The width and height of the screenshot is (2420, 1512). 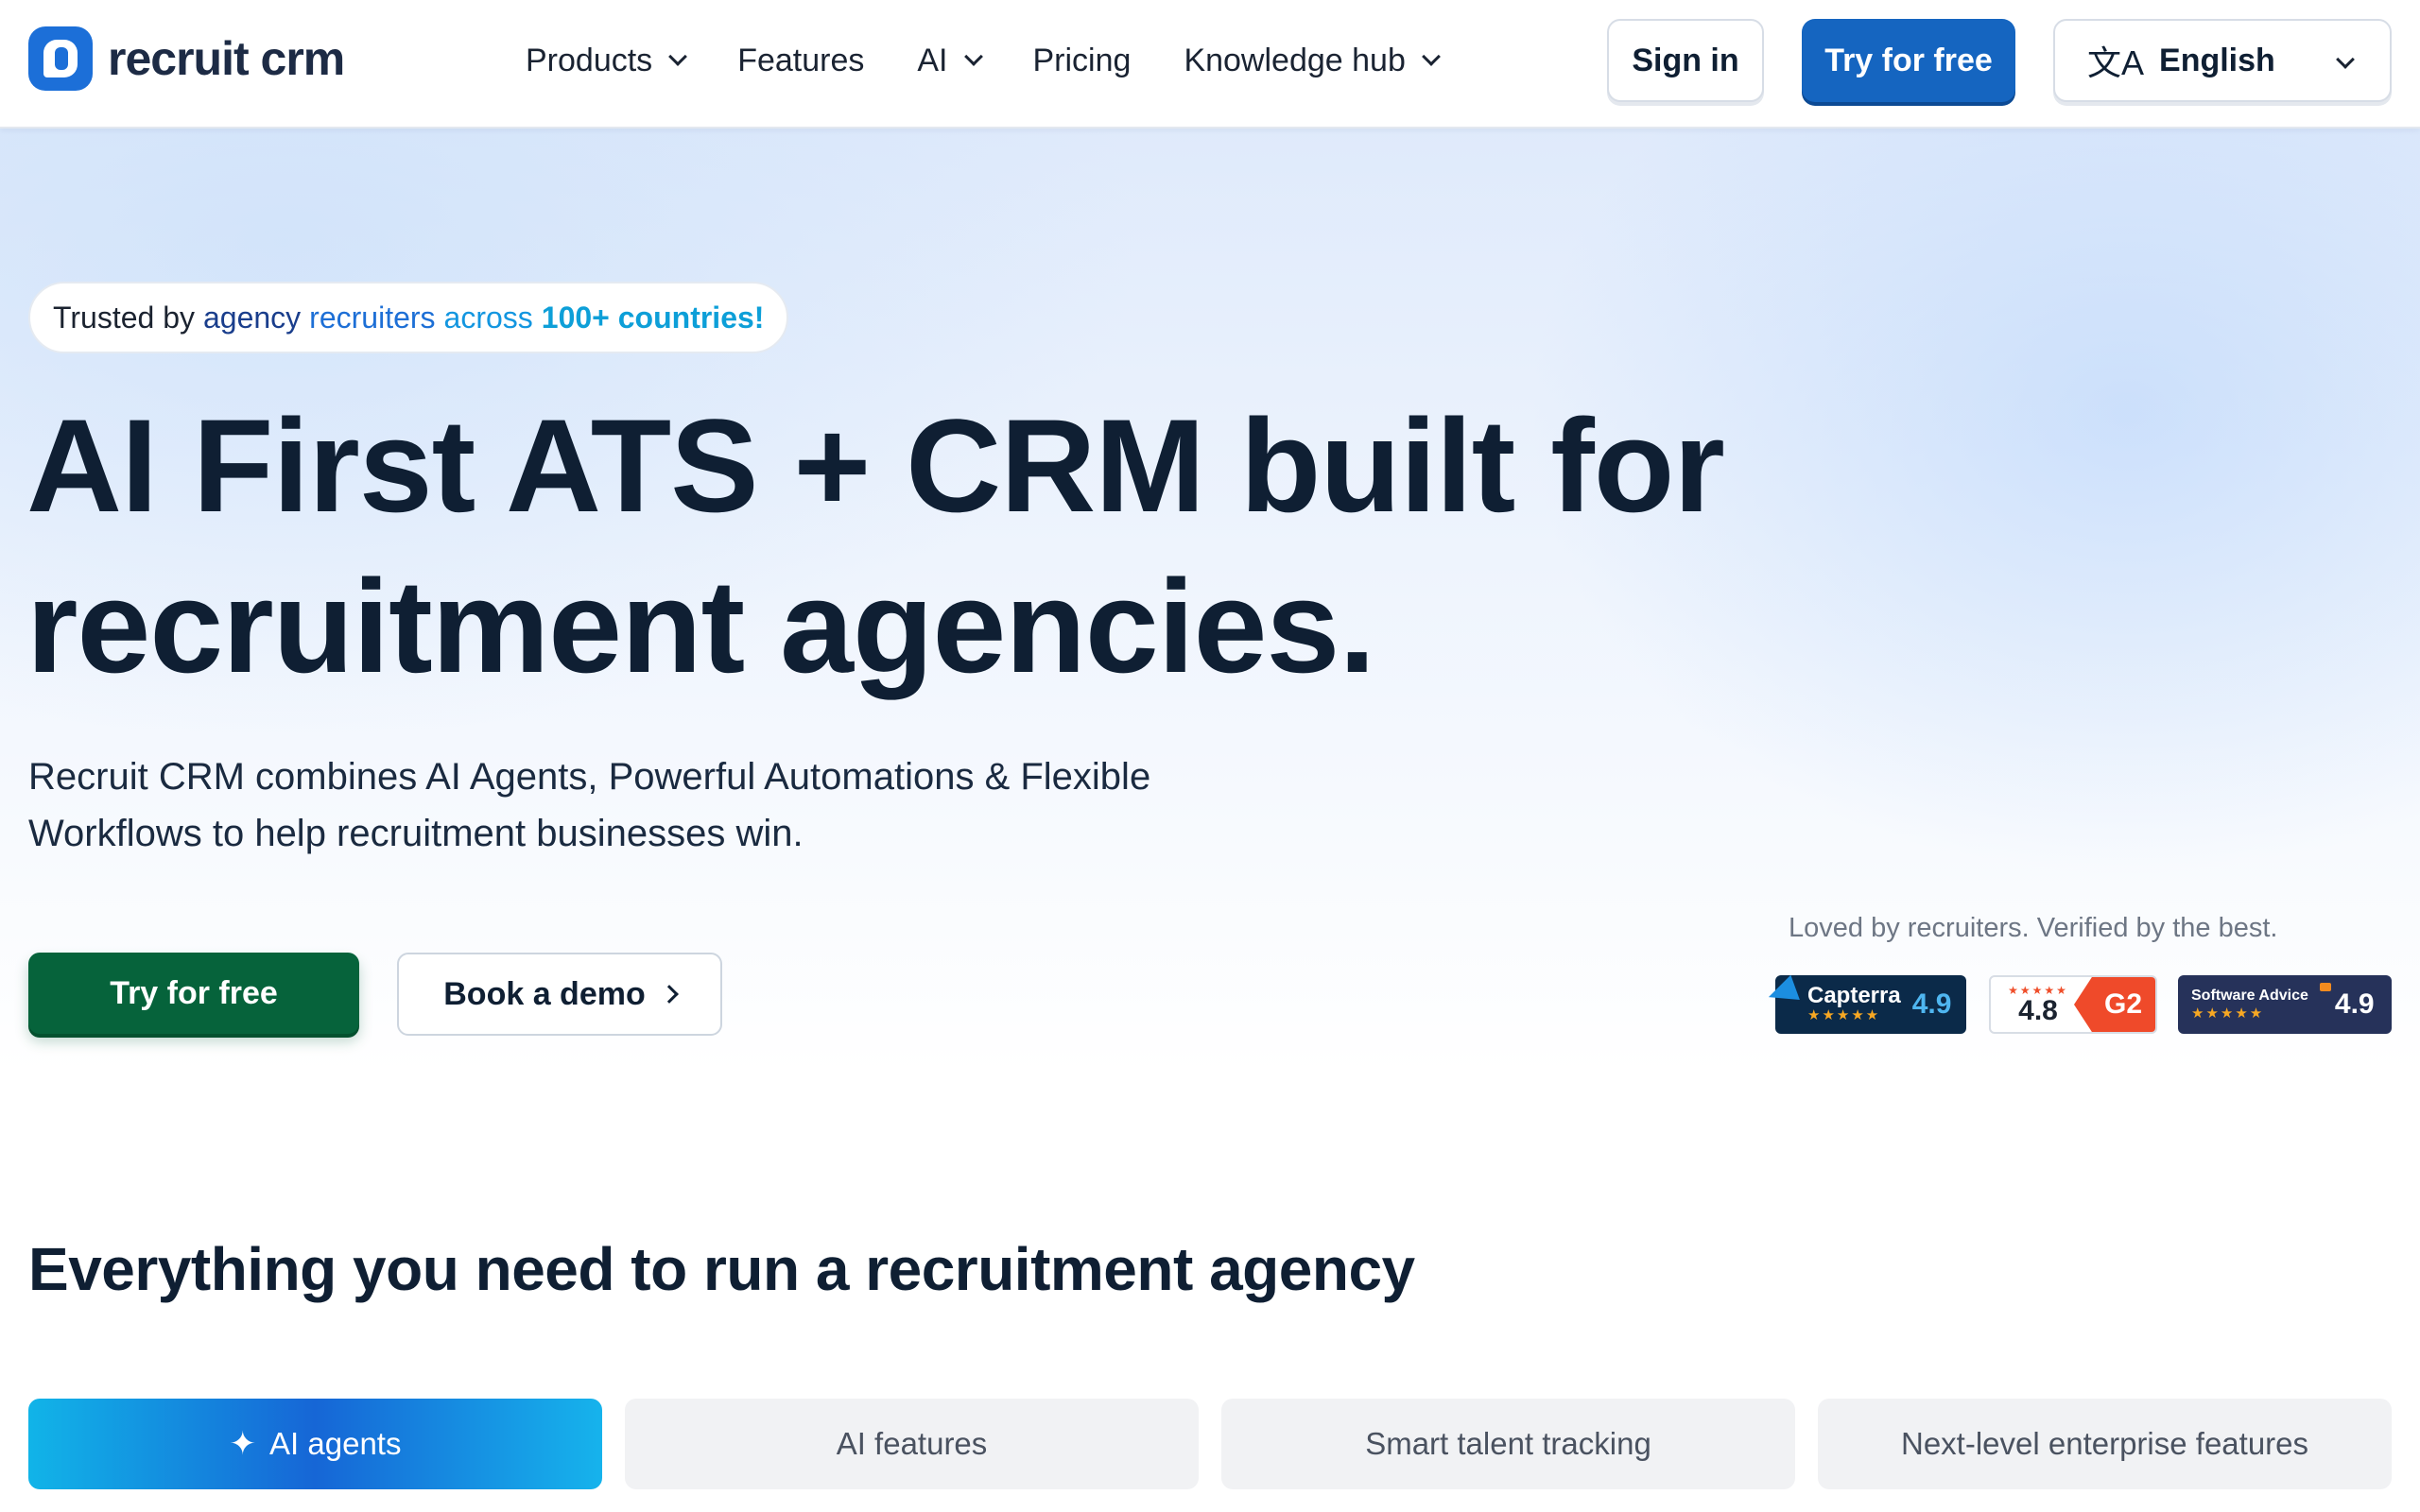 I want to click on tab-smart-talent-tracking: Smart talent tracking, so click(x=1508, y=1444).